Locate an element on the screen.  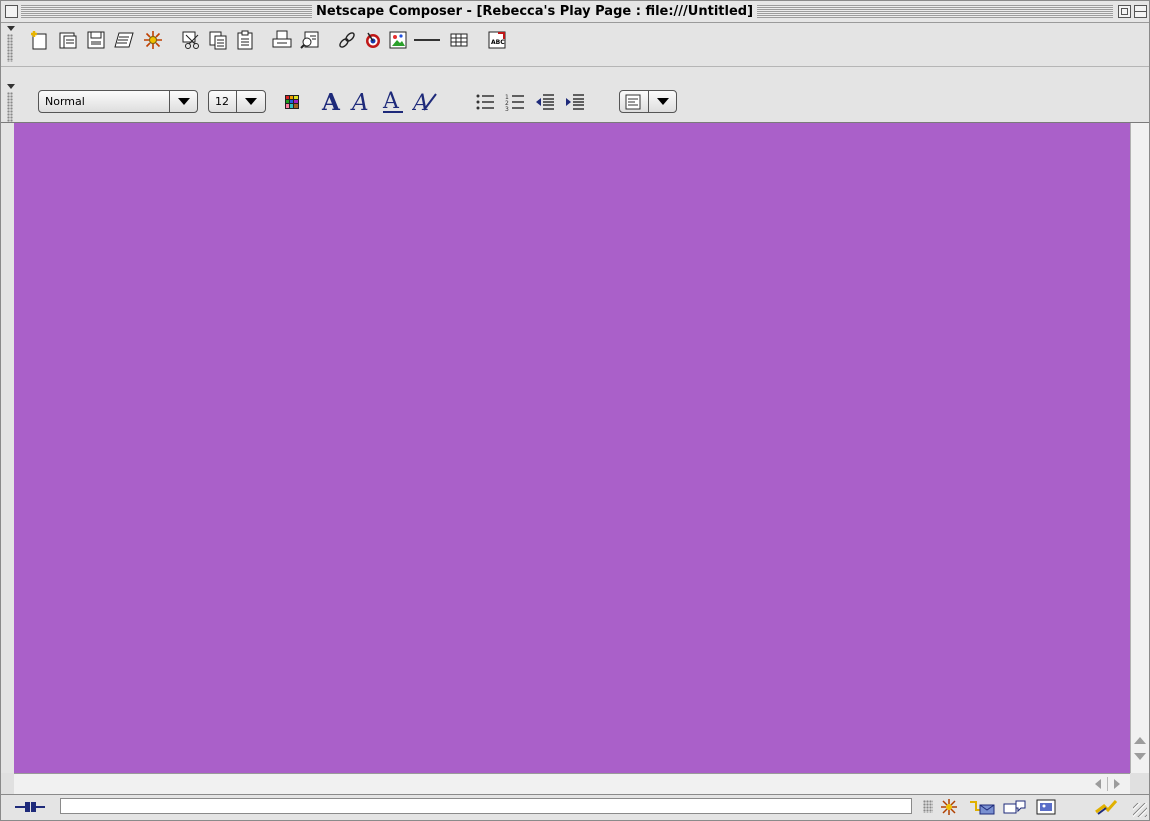
horizontal-scrollbar is located at coordinates (572, 783).